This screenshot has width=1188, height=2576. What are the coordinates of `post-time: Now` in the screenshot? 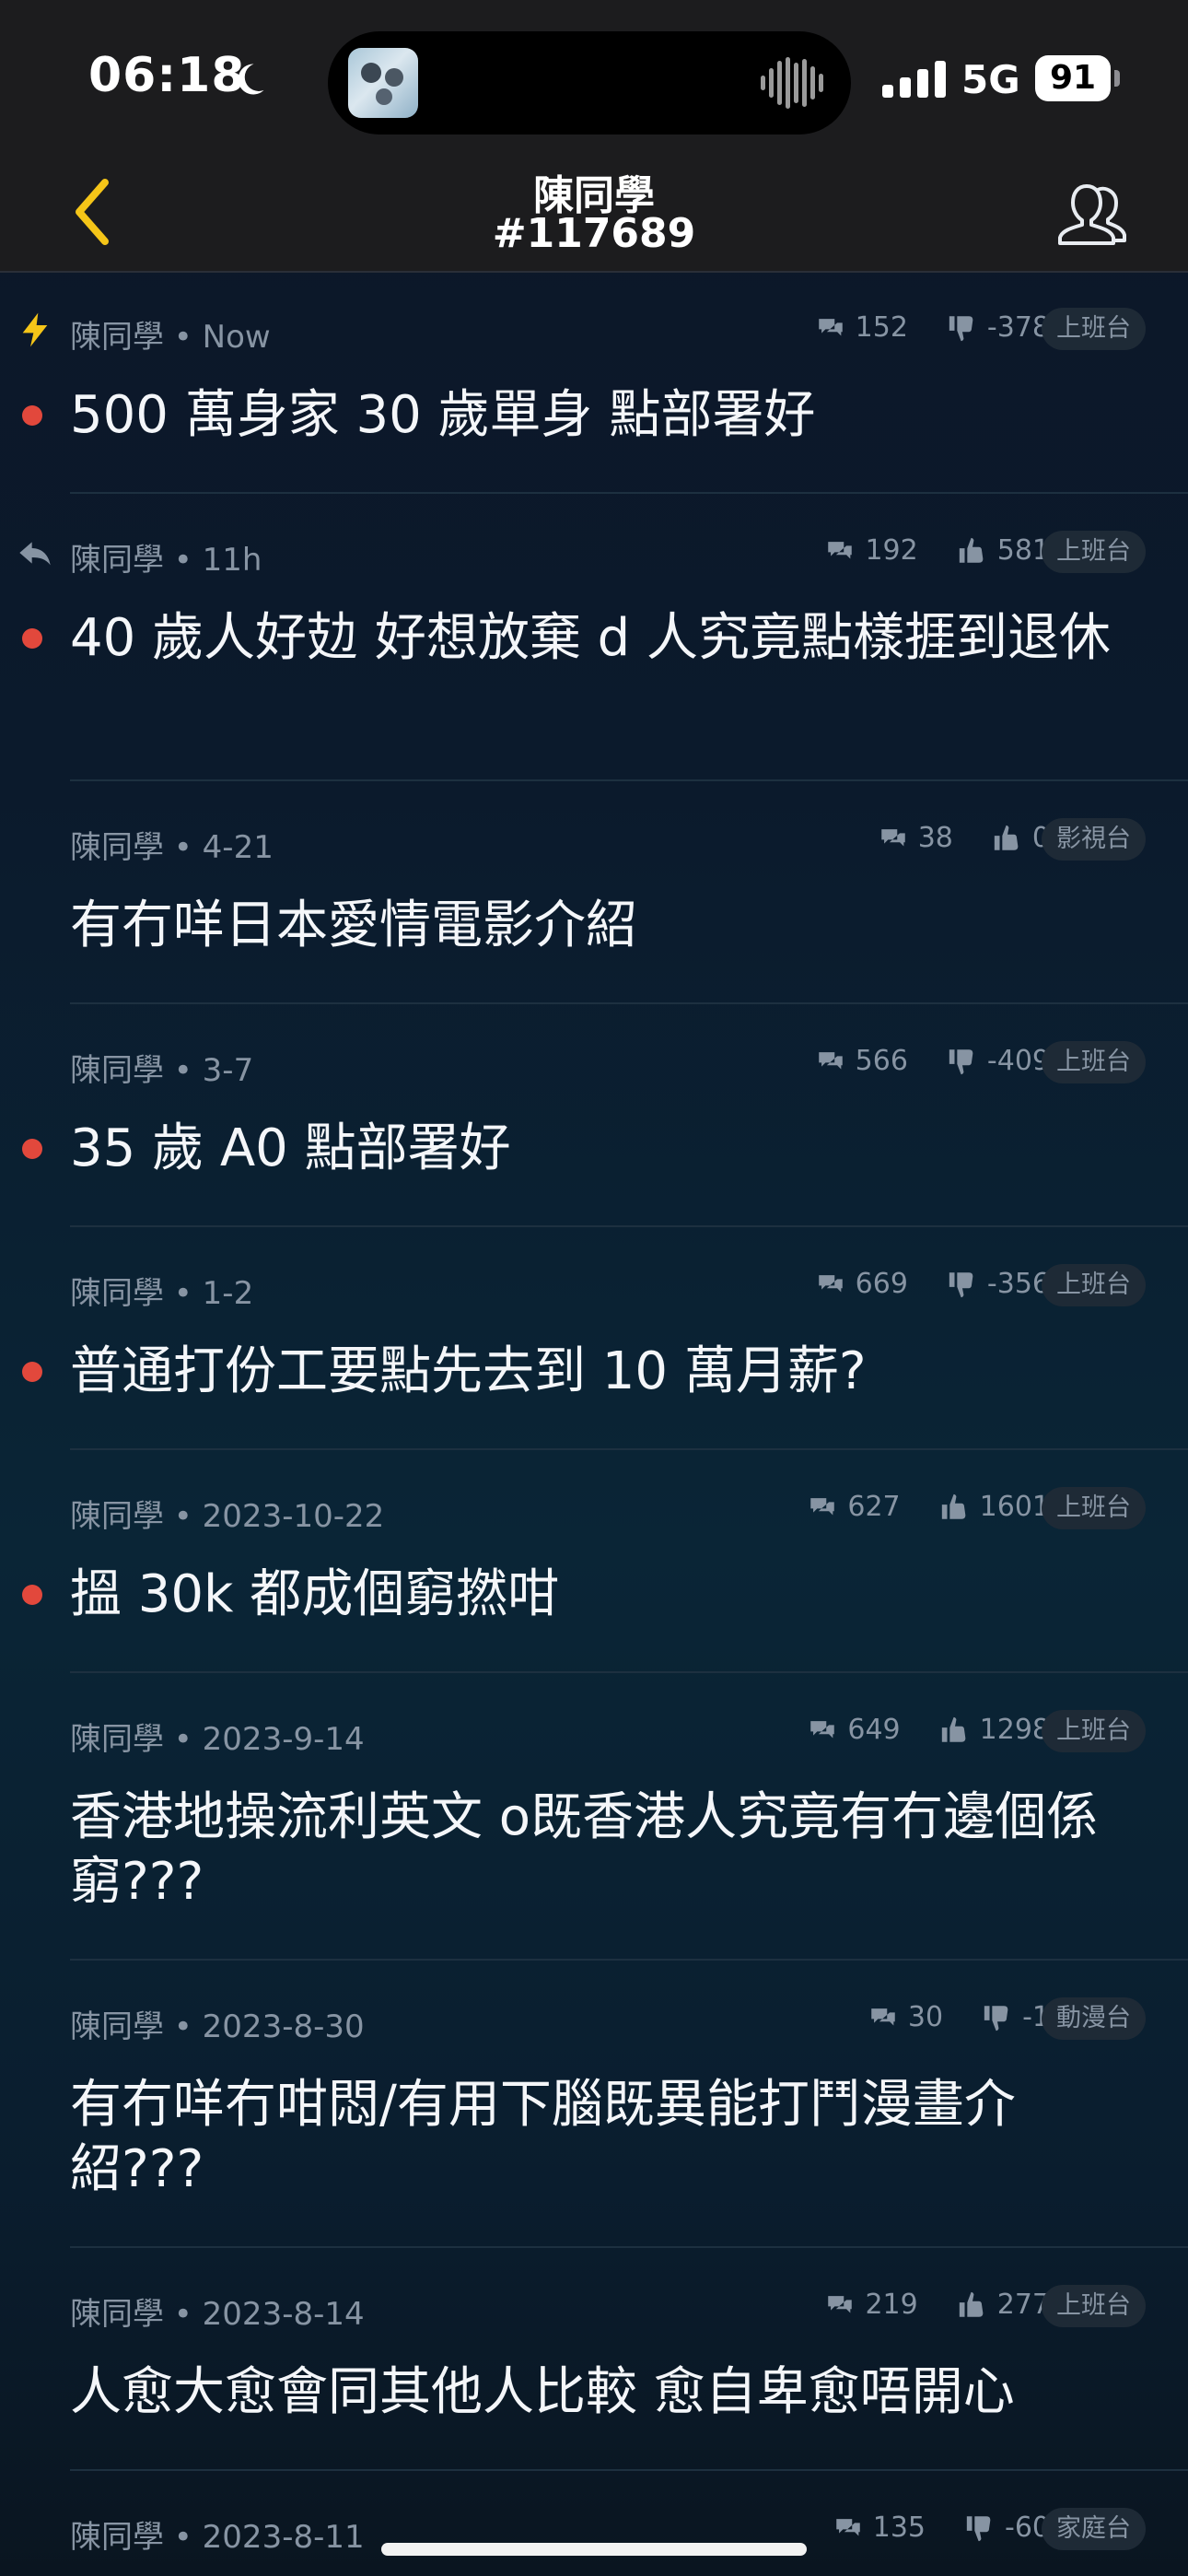 It's located at (236, 337).